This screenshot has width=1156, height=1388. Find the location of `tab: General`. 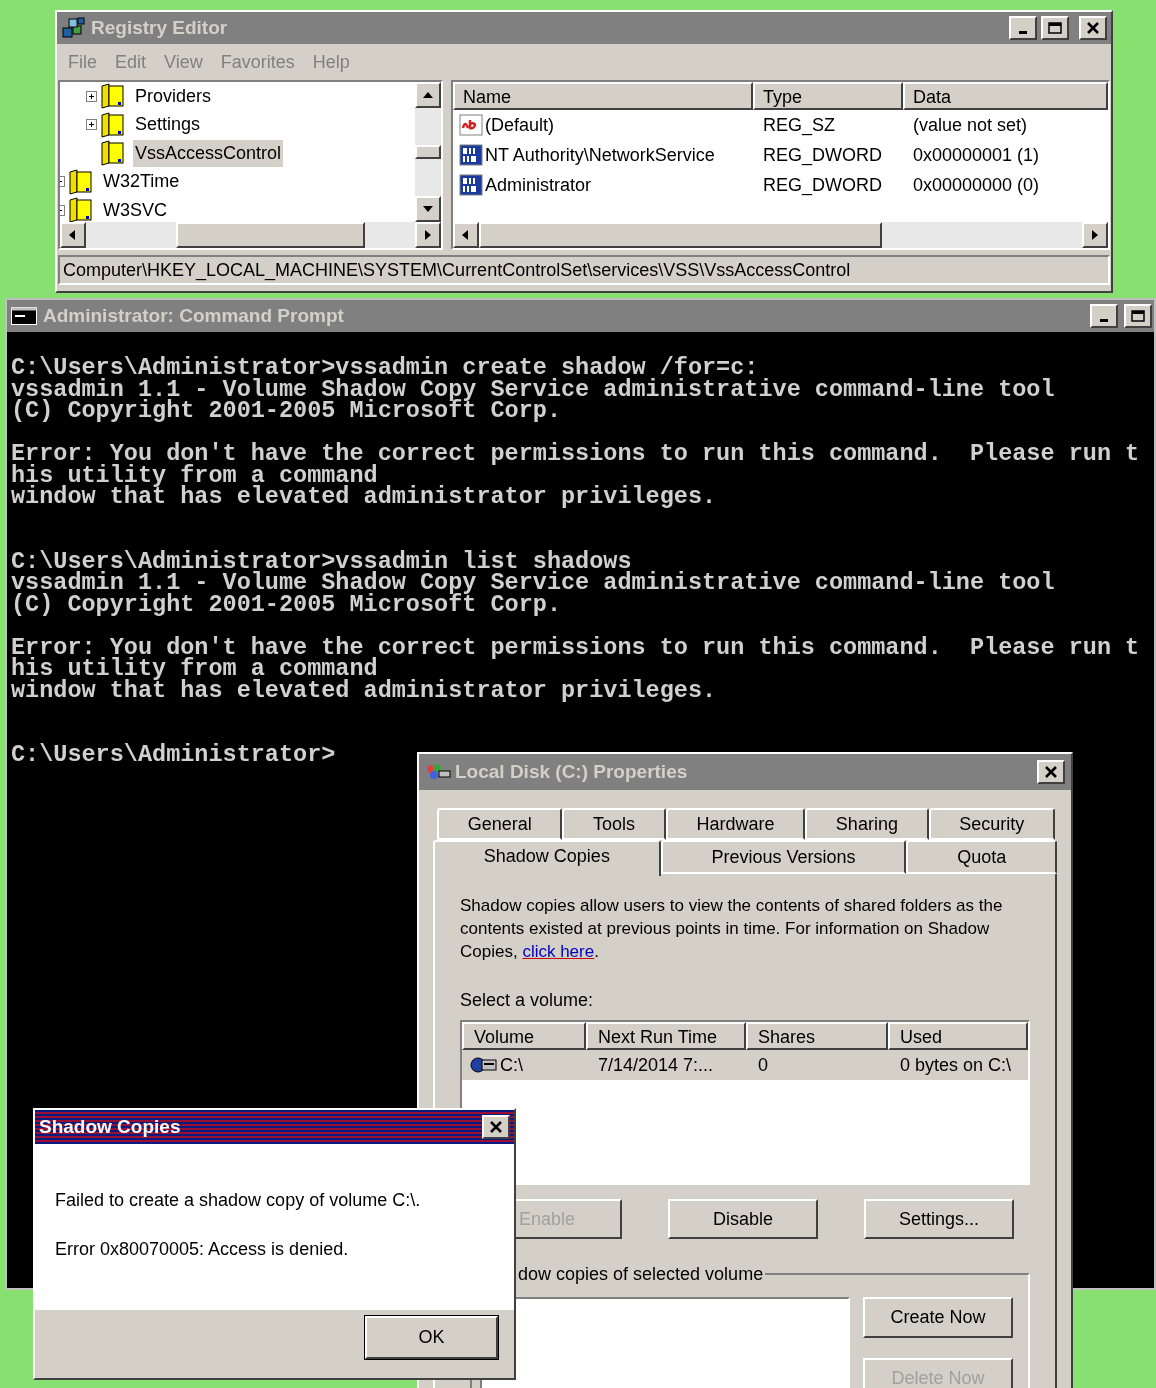

tab: General is located at coordinates (500, 824).